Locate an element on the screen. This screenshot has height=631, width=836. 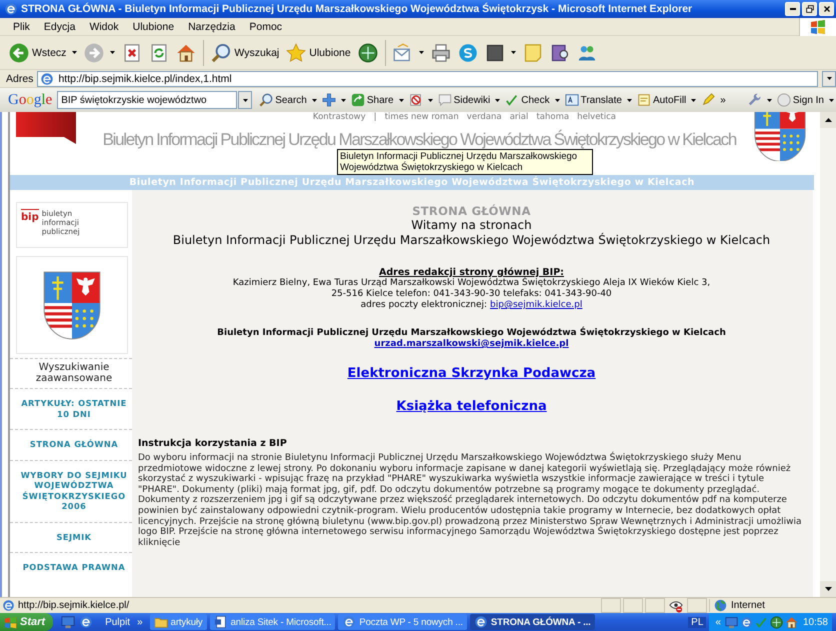
welcome-text: Witamy na stronach is located at coordinates (471, 225).